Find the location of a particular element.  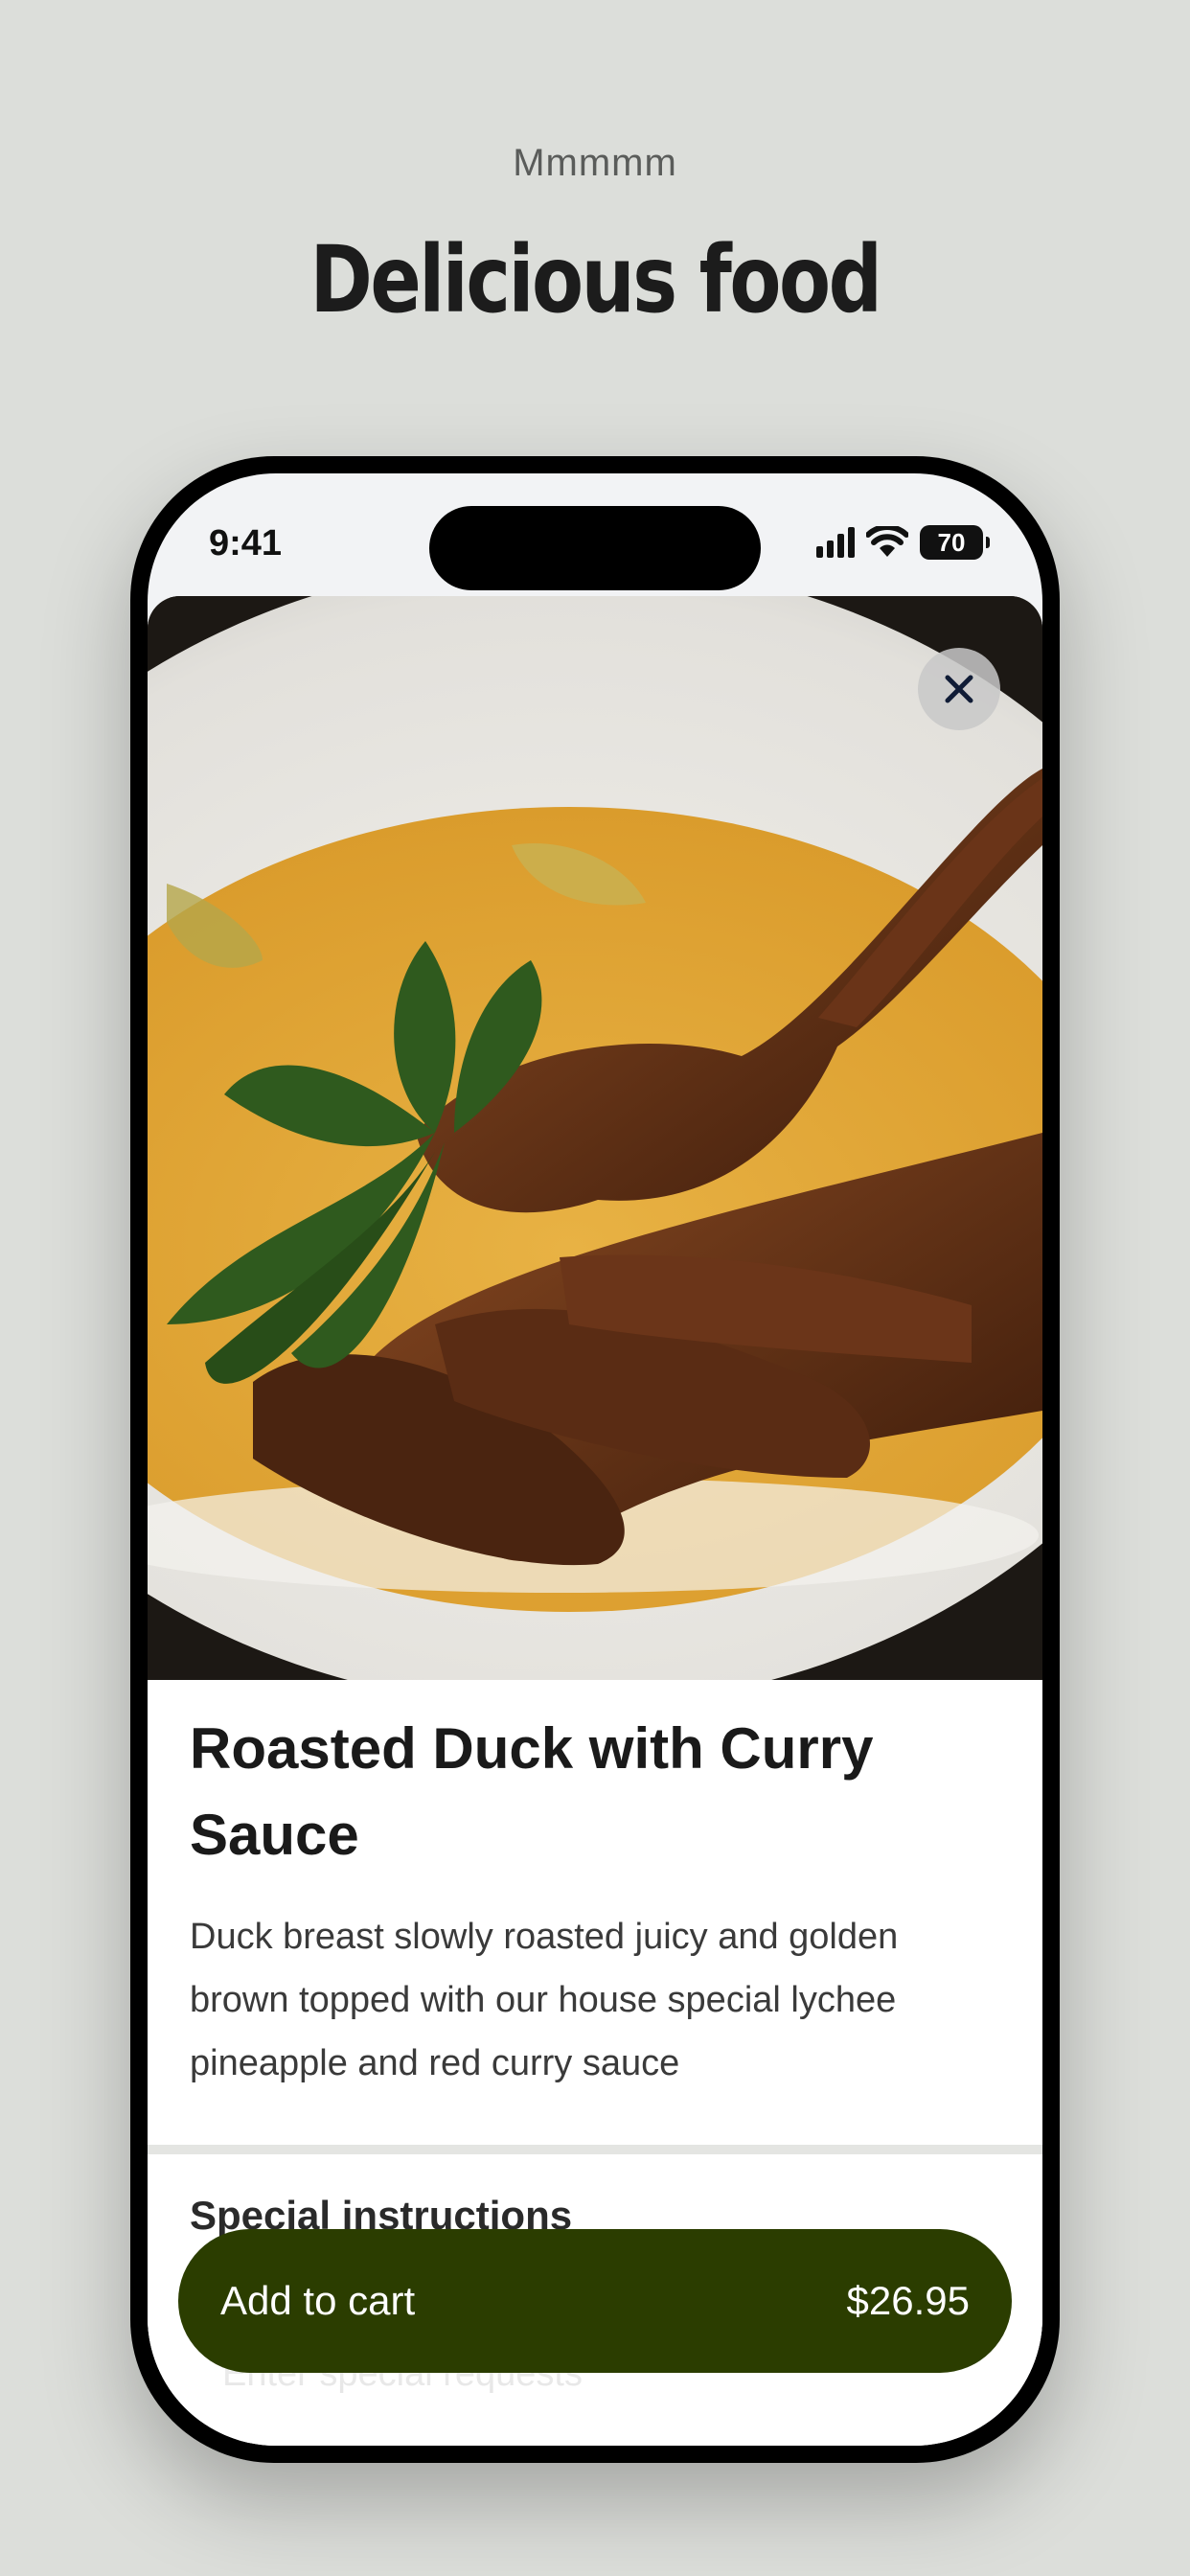

cart-price: $26.95 is located at coordinates (908, 2300).